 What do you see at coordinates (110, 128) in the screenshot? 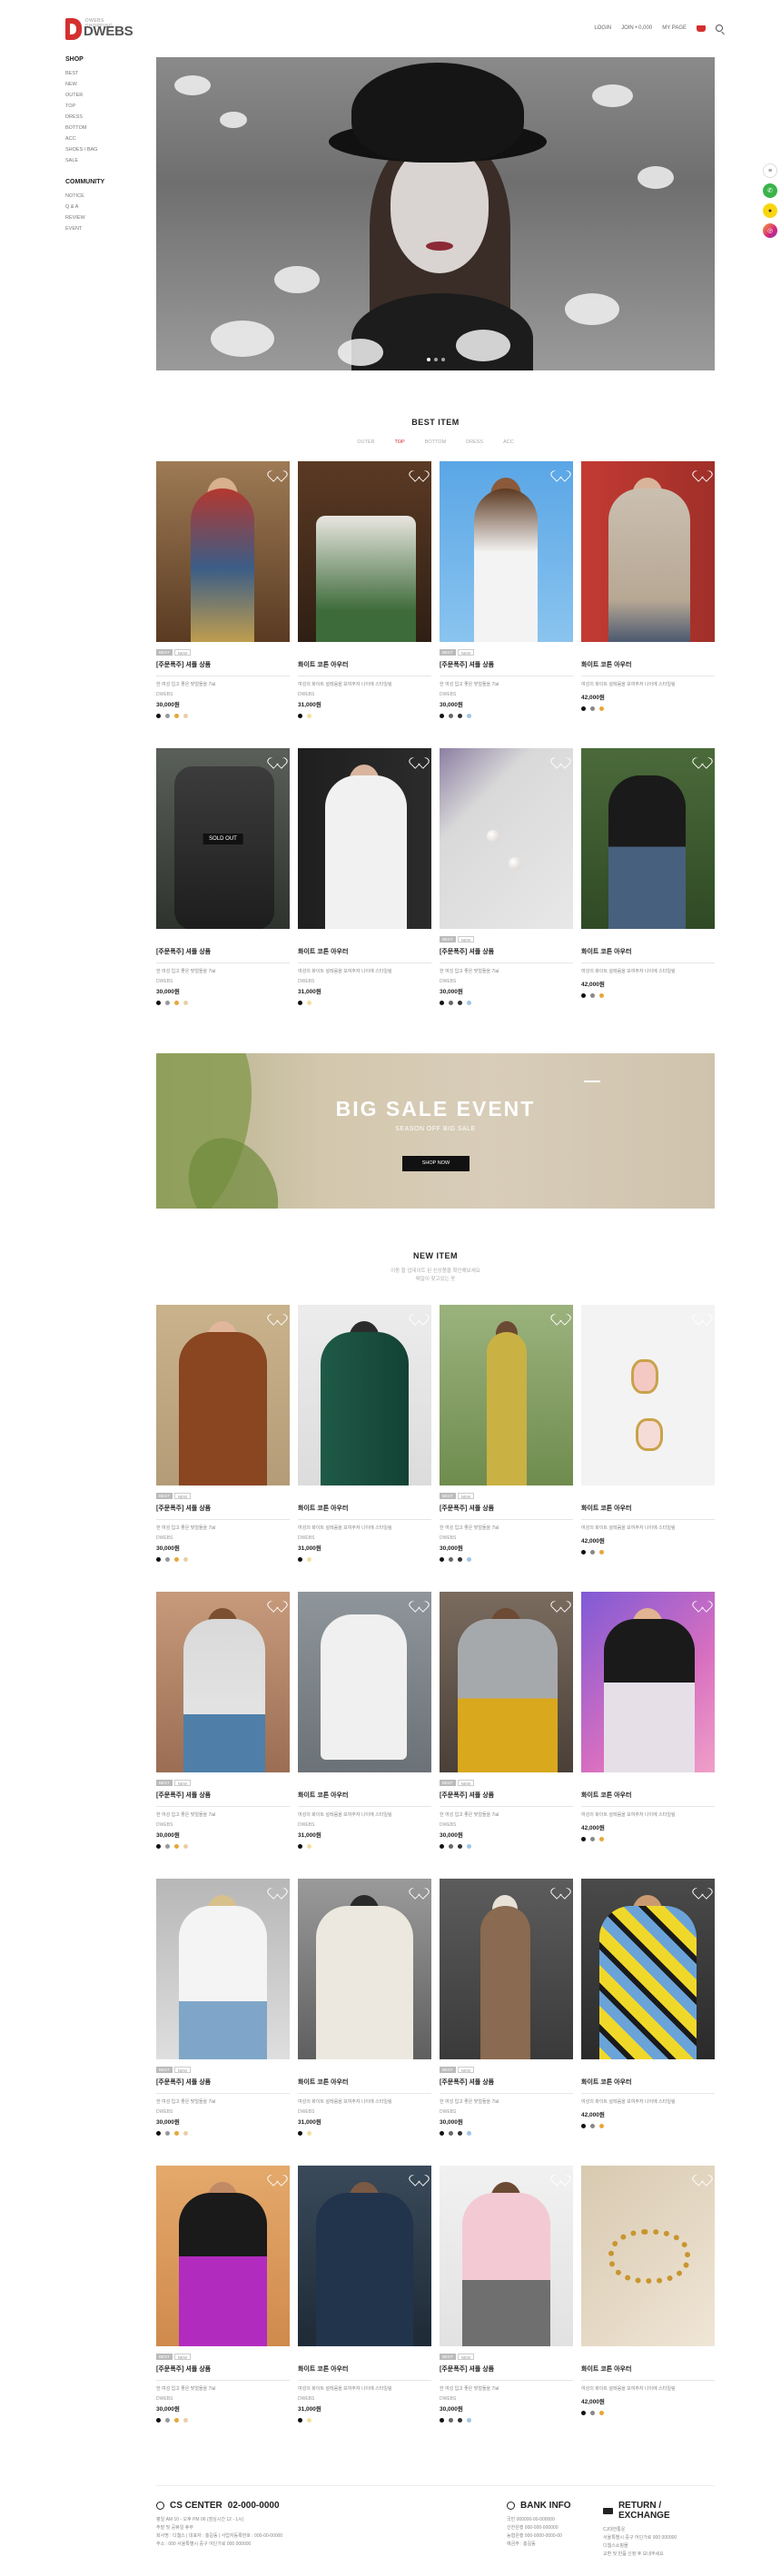
I see `nav-item-bottom: BOTTOM` at bounding box center [110, 128].